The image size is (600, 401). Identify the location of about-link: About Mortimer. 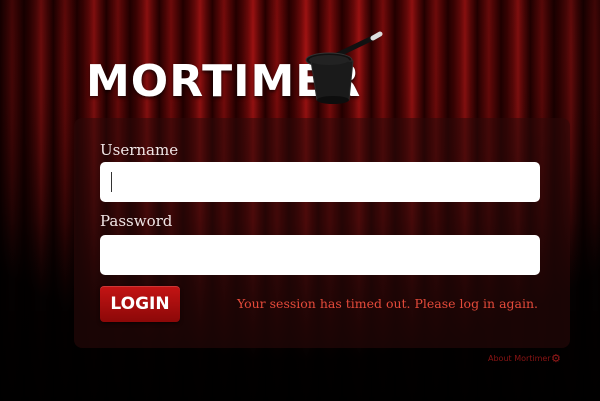
(519, 358).